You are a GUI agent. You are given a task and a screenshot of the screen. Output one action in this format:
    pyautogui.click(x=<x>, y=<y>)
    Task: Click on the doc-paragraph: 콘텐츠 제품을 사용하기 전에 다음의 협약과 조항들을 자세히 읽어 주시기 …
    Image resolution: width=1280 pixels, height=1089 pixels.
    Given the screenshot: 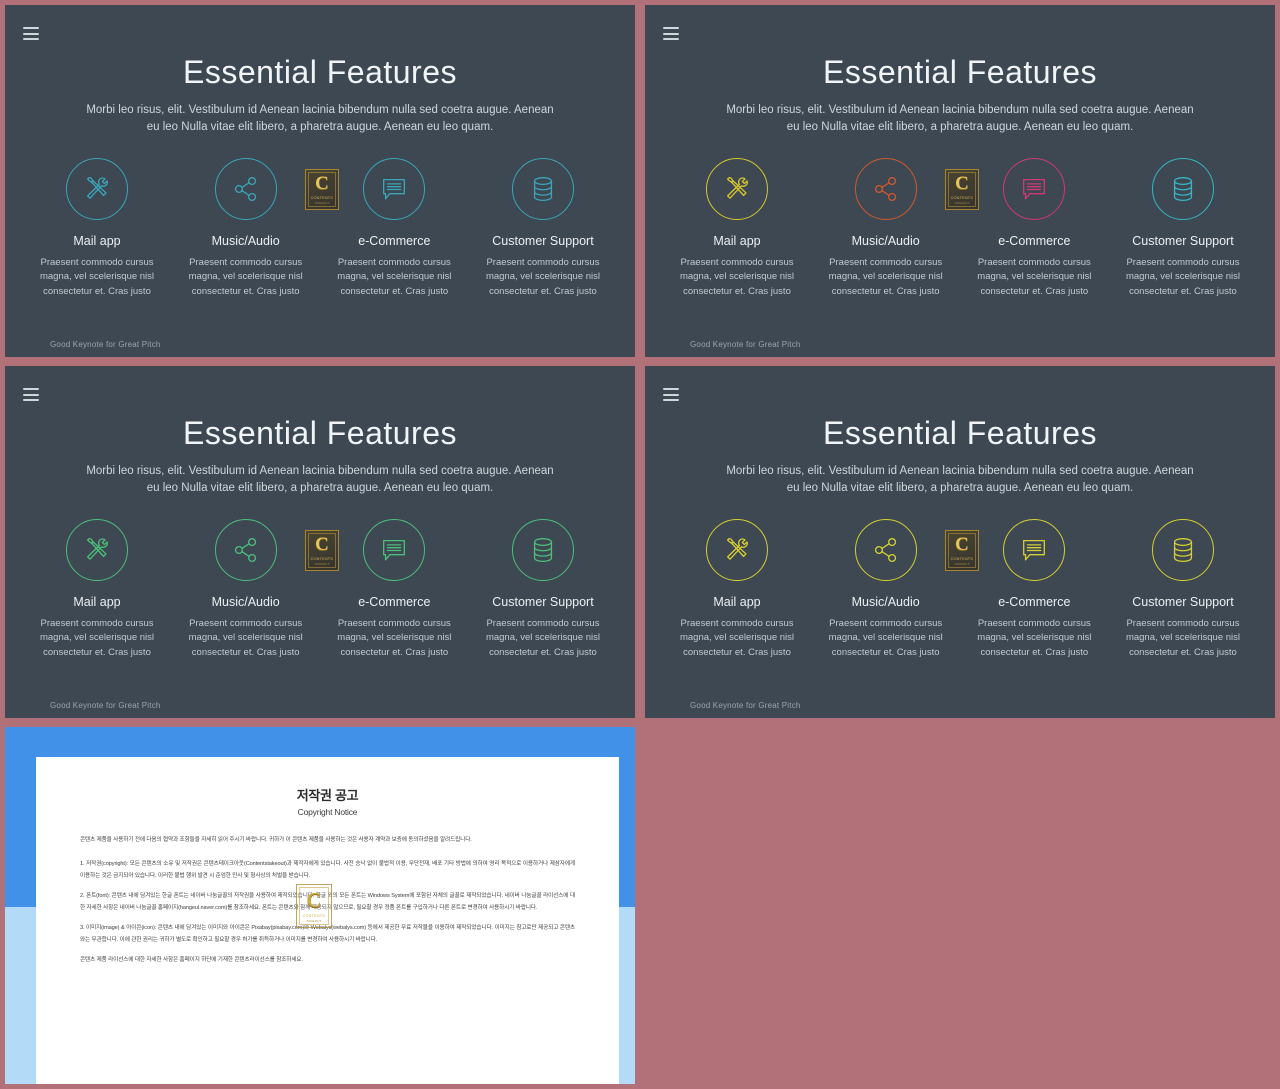 What is the action you would take?
    pyautogui.click(x=276, y=840)
    